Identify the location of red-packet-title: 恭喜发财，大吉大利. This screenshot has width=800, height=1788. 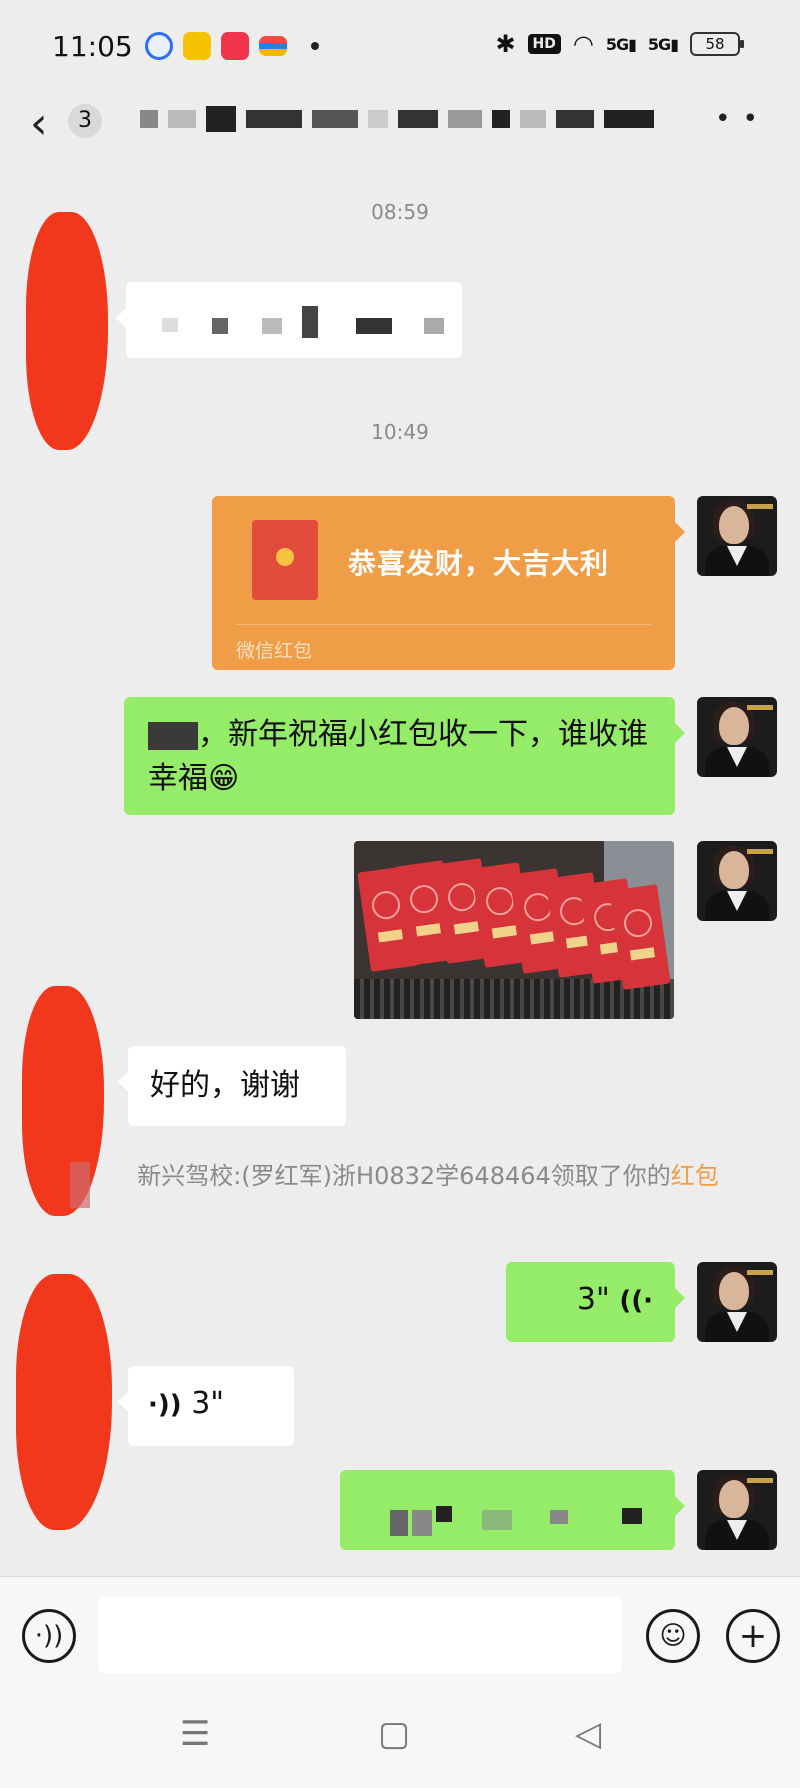
(479, 563).